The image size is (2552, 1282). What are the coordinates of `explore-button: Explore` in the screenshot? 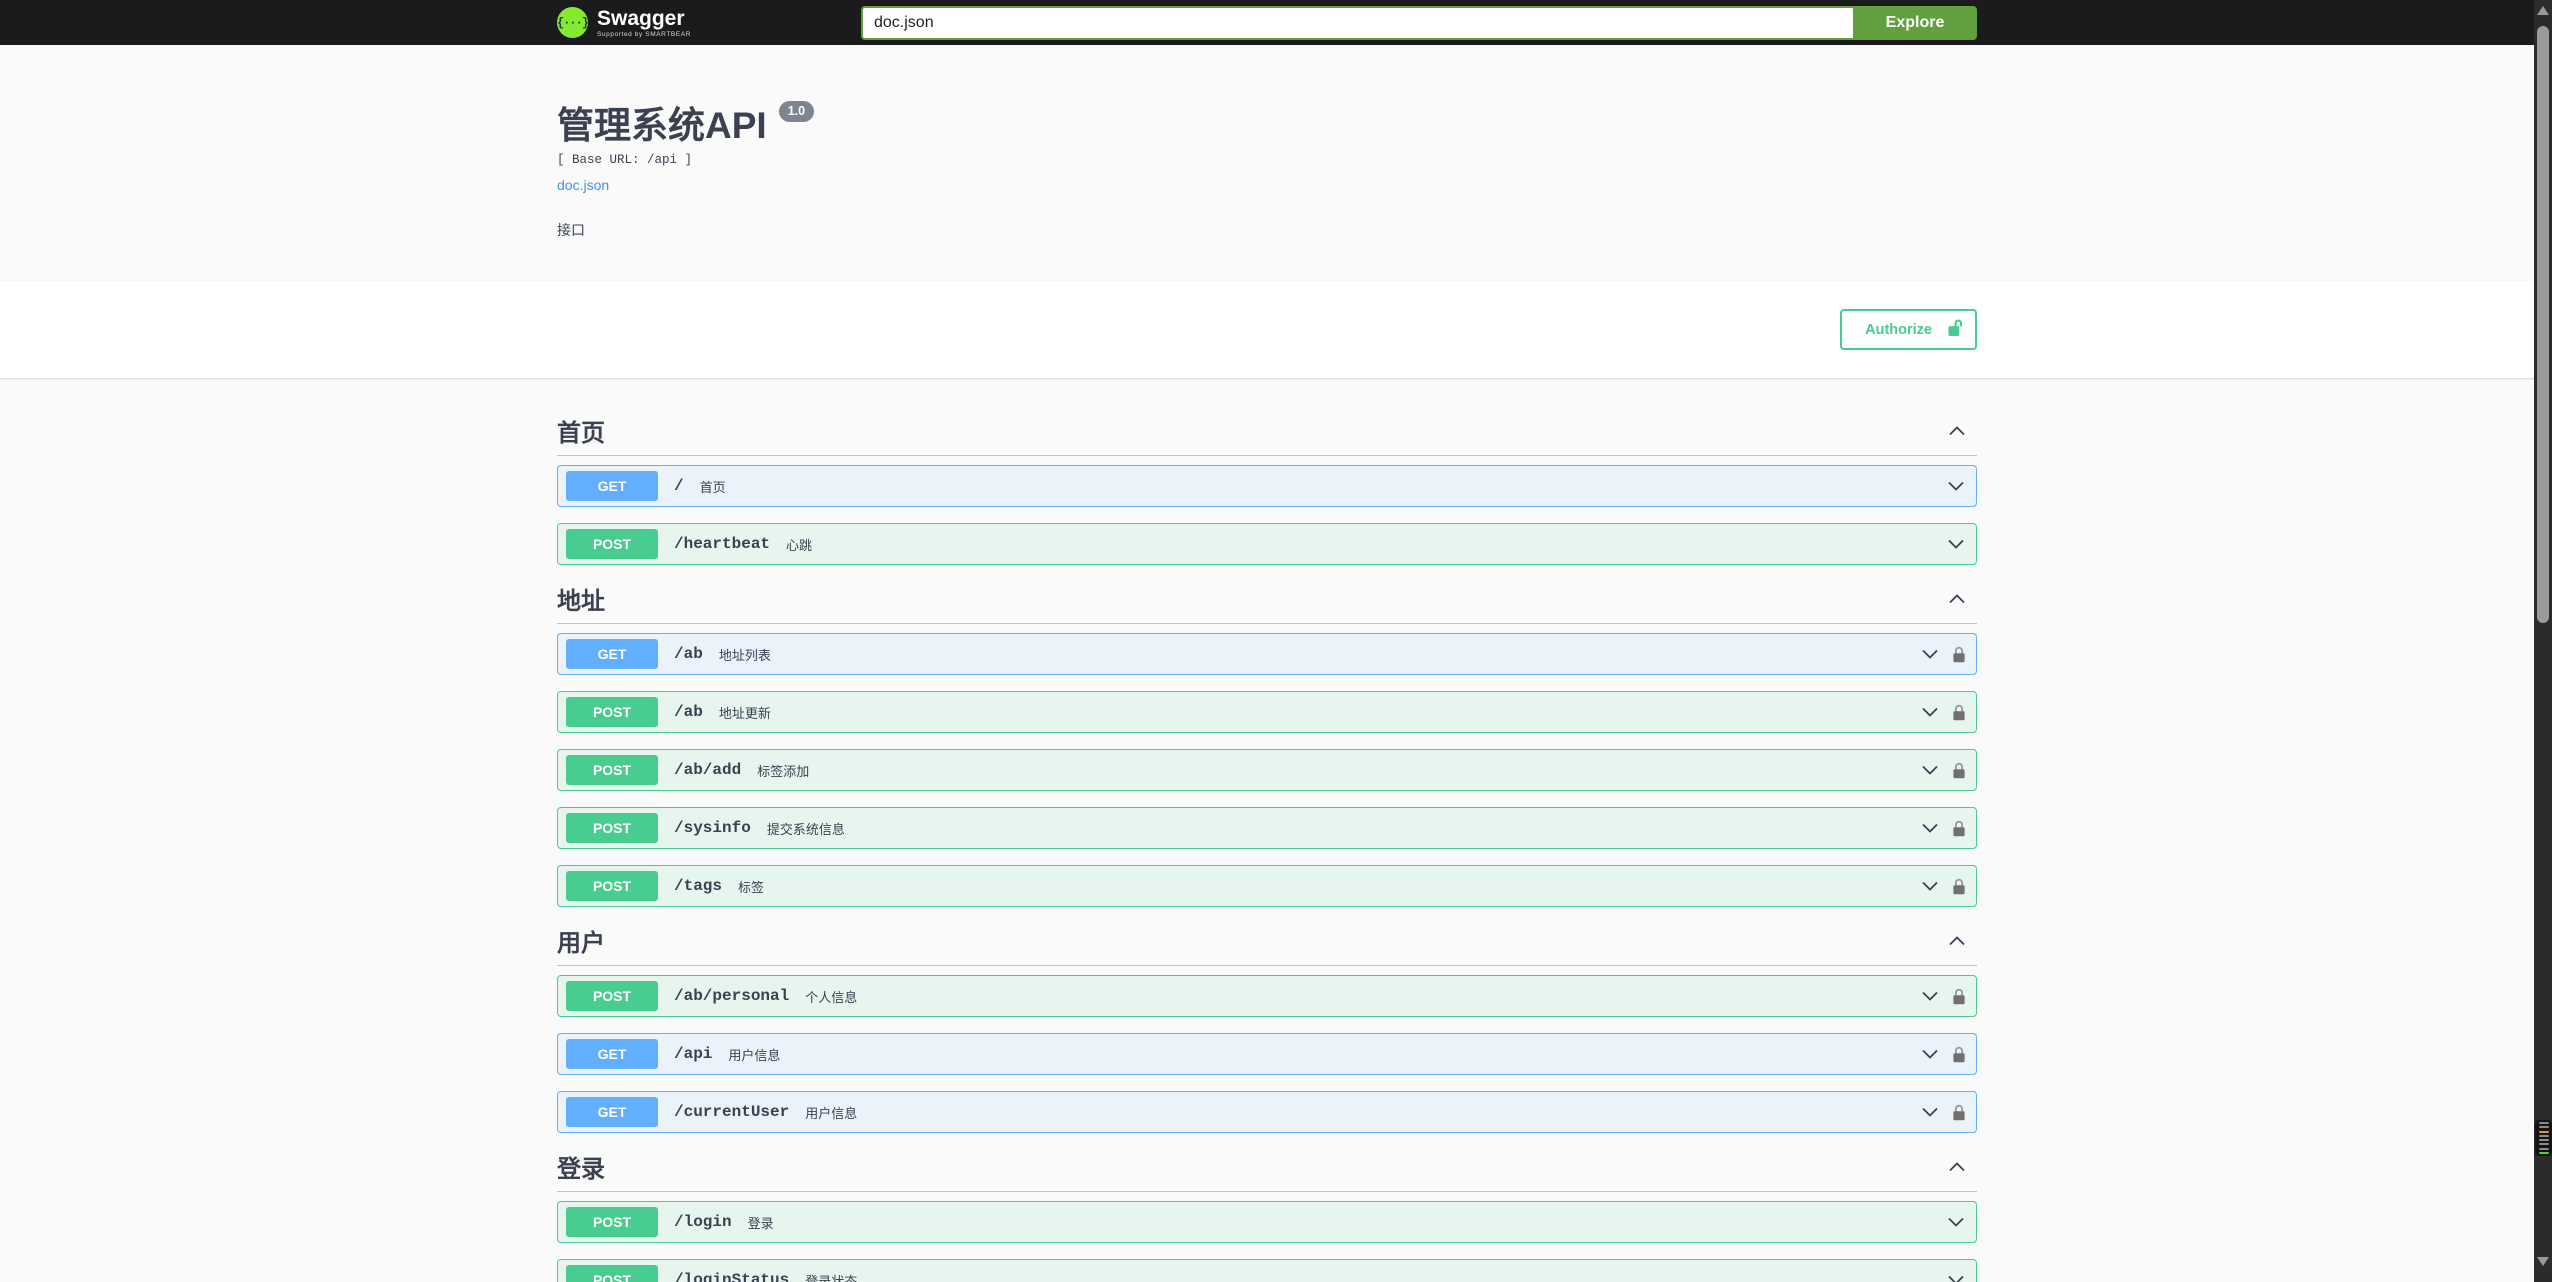 It's located at (1915, 22).